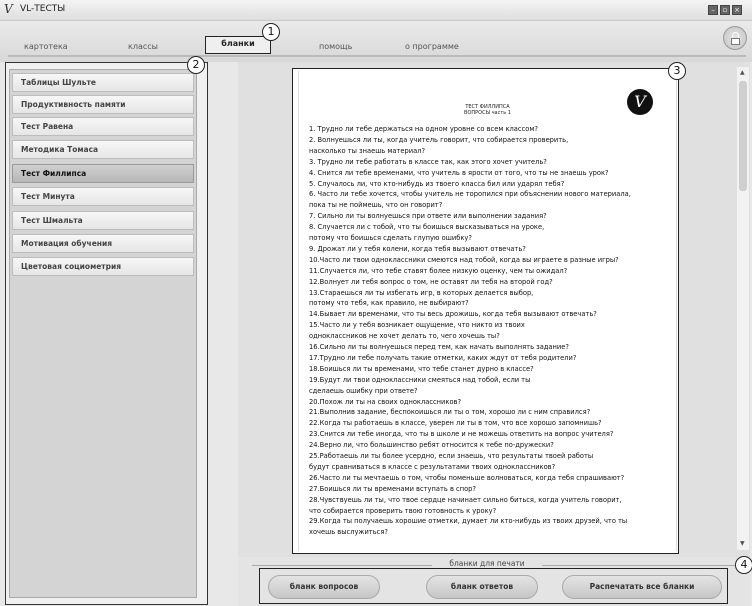 The image size is (752, 606). I want to click on document-scrollbar: ▲ ▼, so click(743, 308).